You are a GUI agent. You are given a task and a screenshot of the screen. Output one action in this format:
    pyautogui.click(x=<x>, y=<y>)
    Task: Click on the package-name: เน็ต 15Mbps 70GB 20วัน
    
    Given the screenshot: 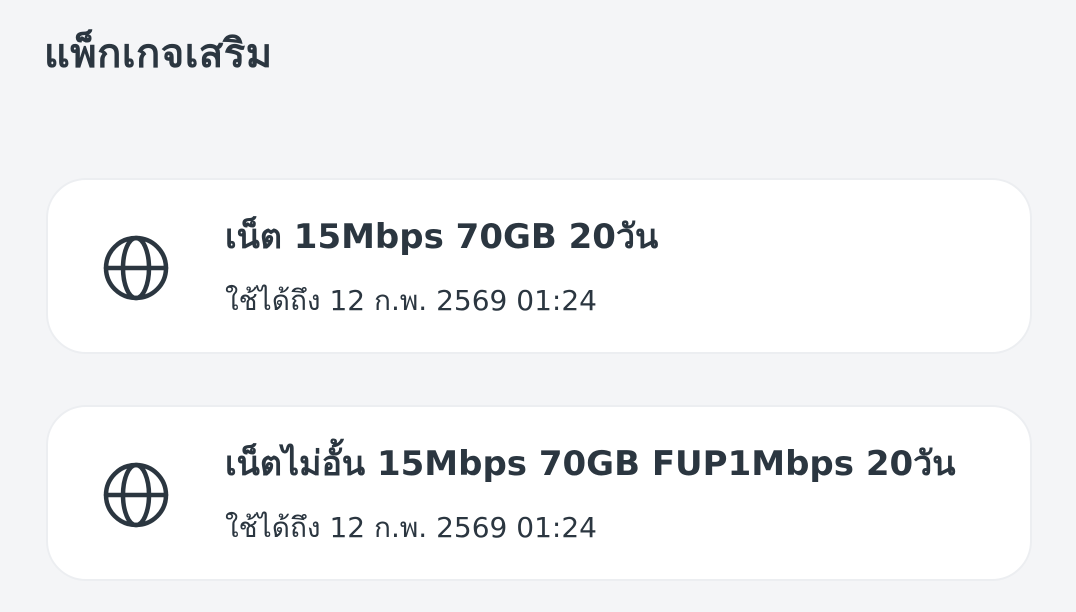 What is the action you would take?
    pyautogui.click(x=442, y=237)
    